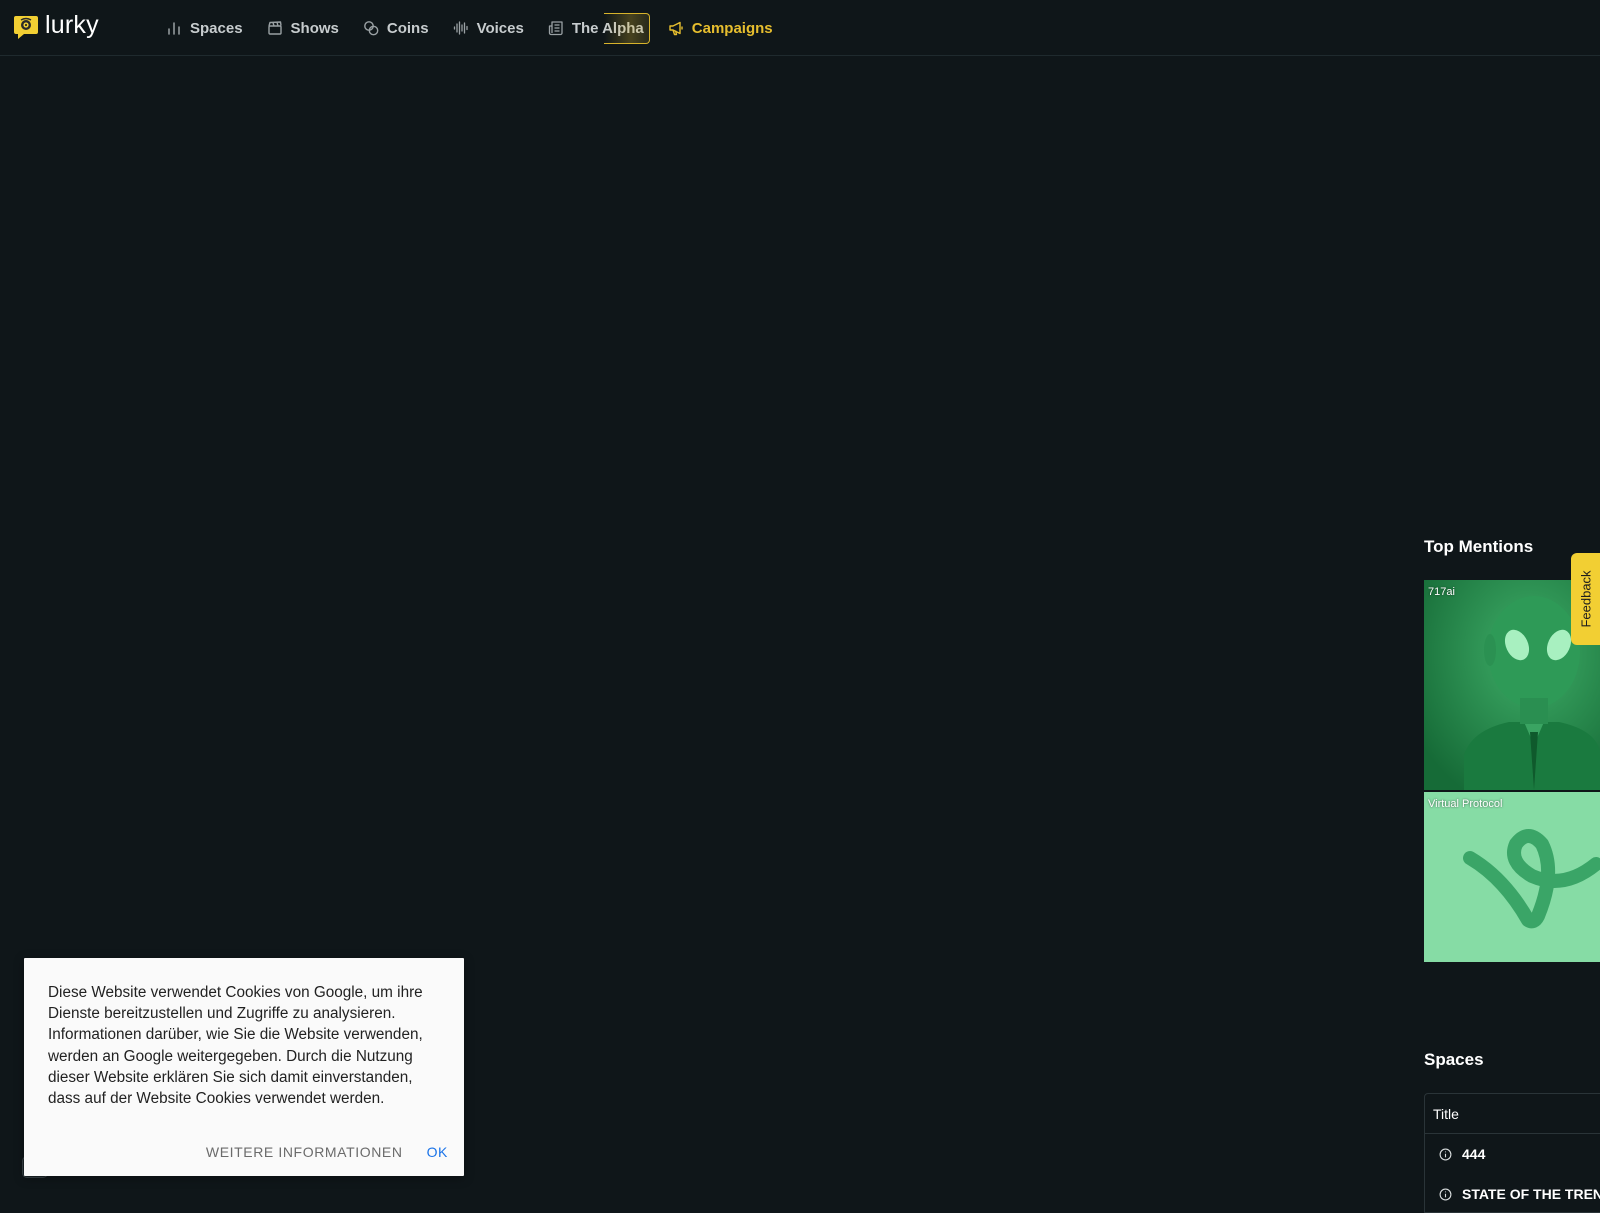  Describe the element at coordinates (314, 28) in the screenshot. I see `nav-label: Shows` at that location.